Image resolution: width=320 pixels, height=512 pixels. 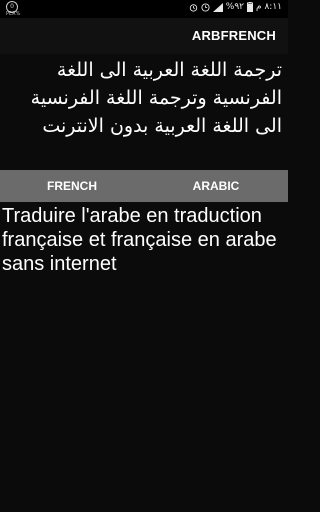 What do you see at coordinates (13, 14) in the screenshot?
I see `status-left-text: PER%` at bounding box center [13, 14].